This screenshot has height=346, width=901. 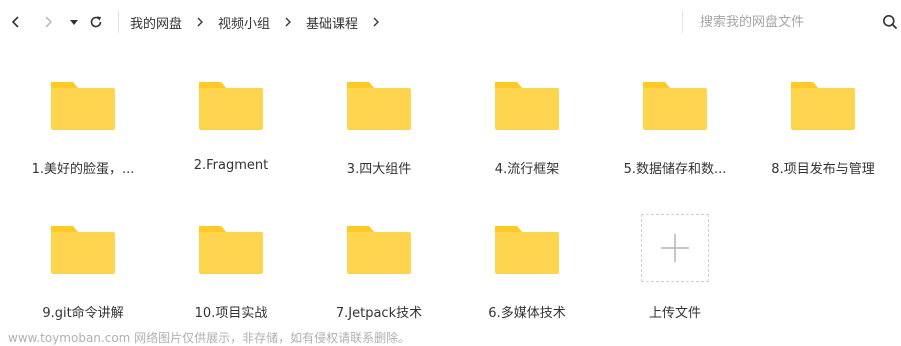 I want to click on folder-item: 10.项目实战, so click(x=231, y=257).